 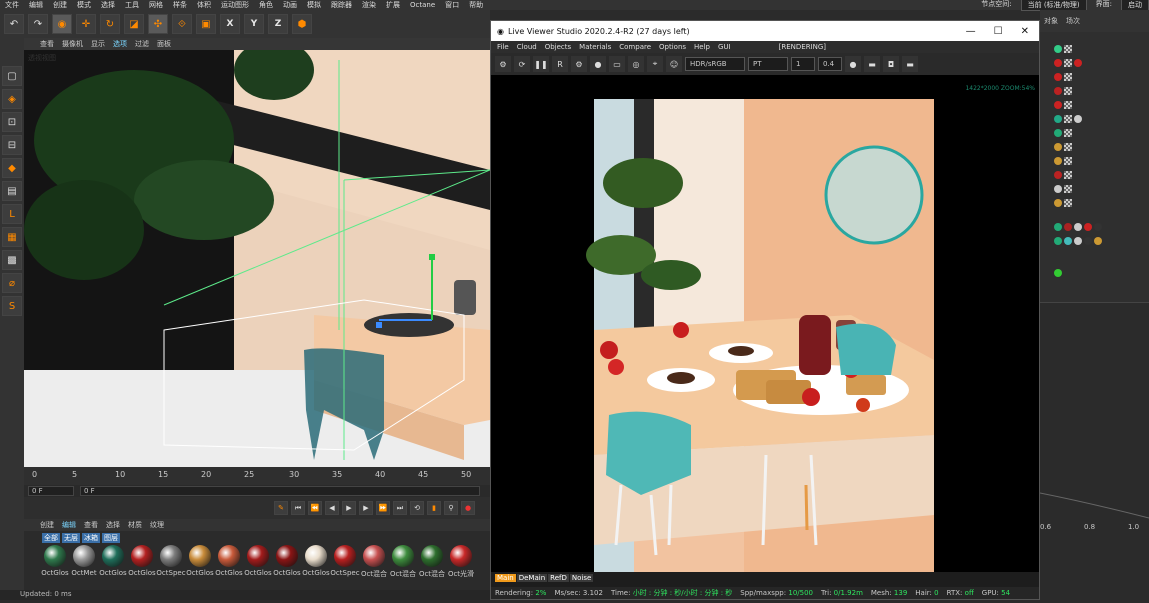 What do you see at coordinates (84, 5) in the screenshot?
I see `menu-mode: 模式` at bounding box center [84, 5].